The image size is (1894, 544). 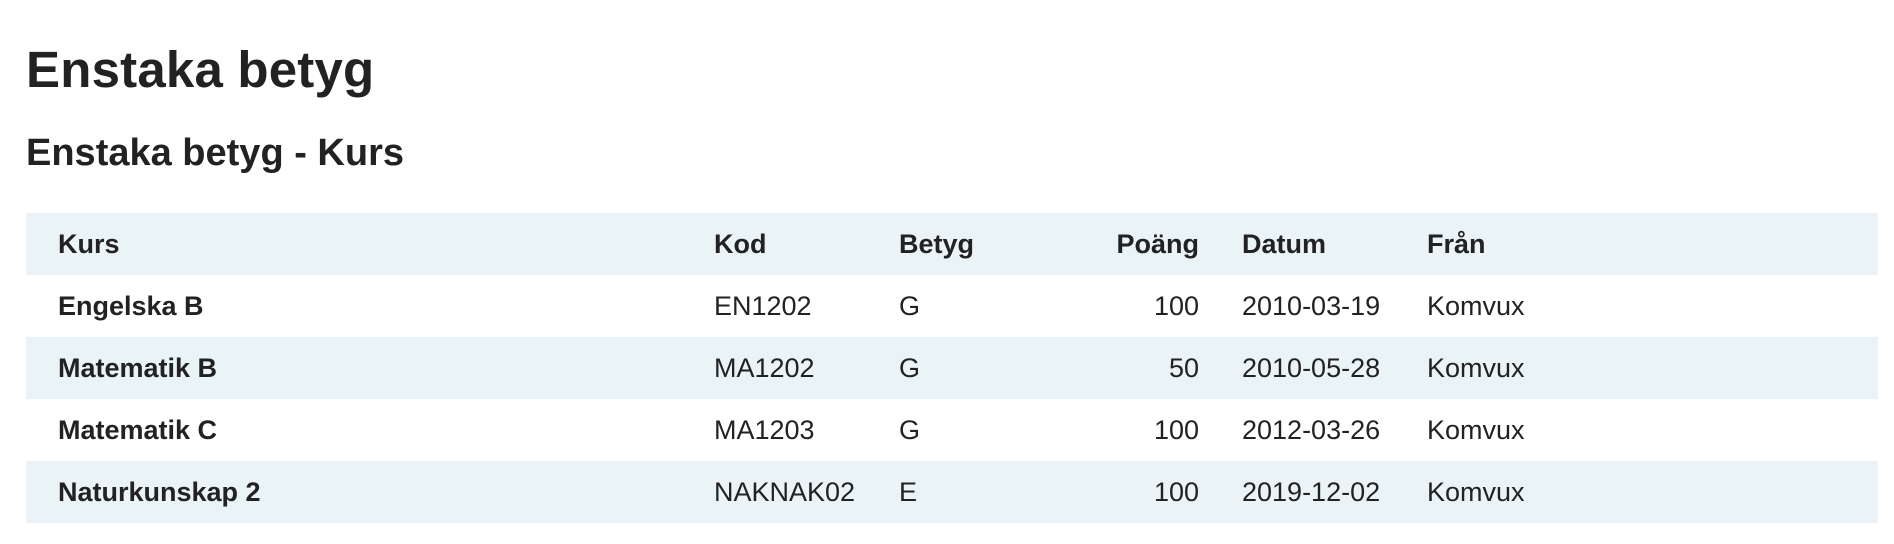 I want to click on cell-kurs: Matematik C, so click(x=138, y=429).